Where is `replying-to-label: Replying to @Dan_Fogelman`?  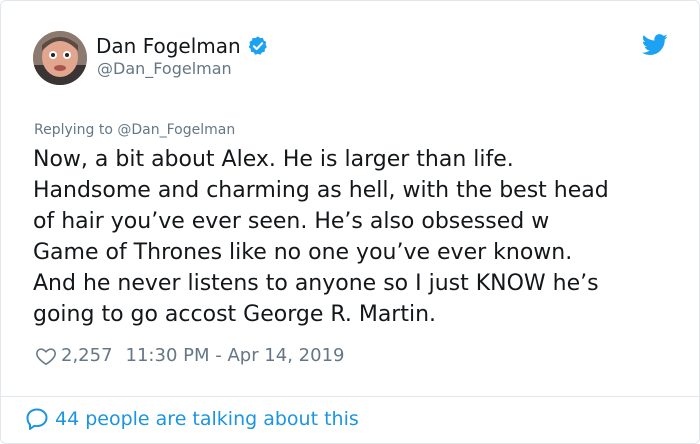 replying-to-label: Replying to @Dan_Fogelman is located at coordinates (134, 130).